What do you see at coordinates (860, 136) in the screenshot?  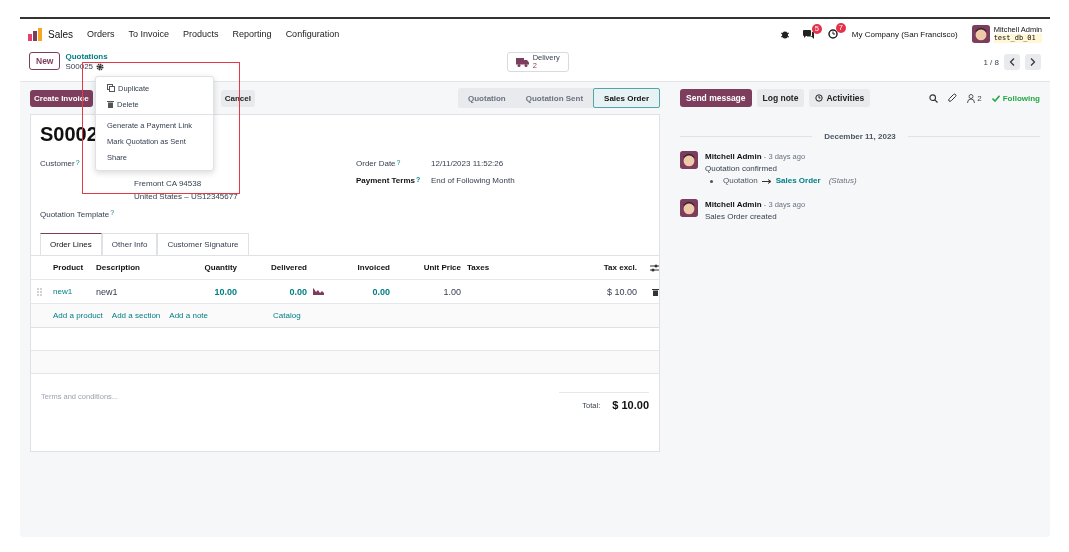 I see `date-separator: December 11, 2023` at bounding box center [860, 136].